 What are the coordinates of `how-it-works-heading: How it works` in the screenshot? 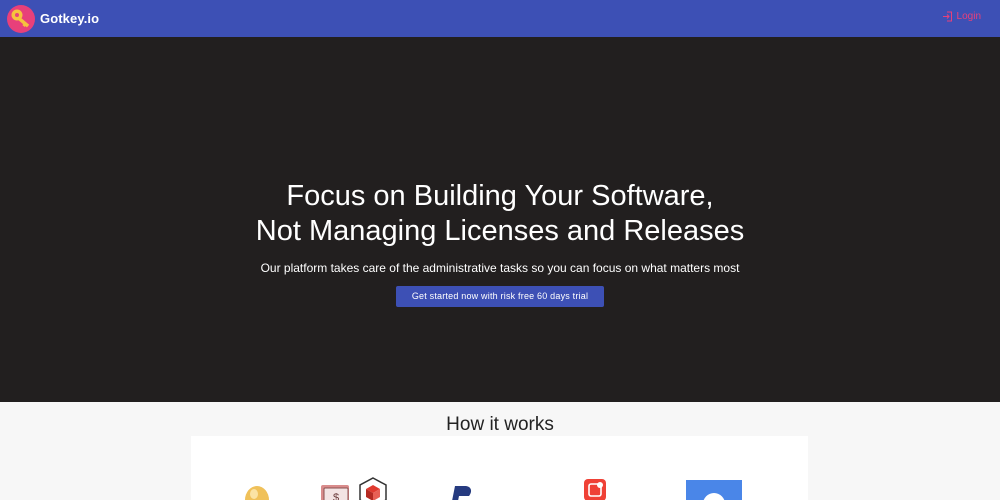 It's located at (500, 424).